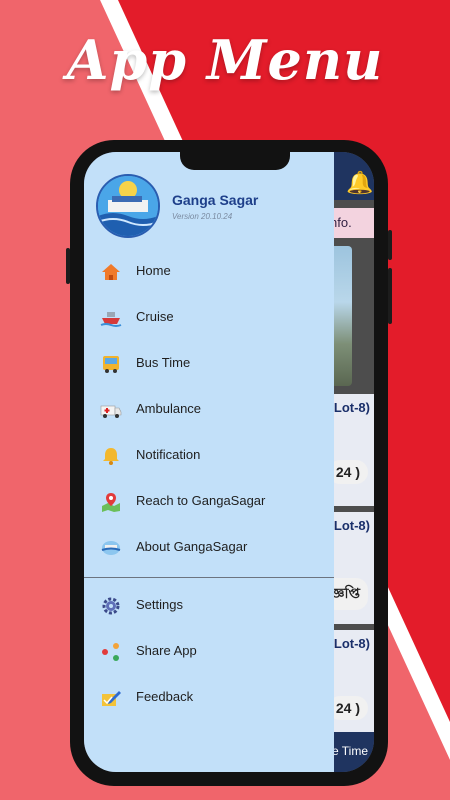  Describe the element at coordinates (169, 408) in the screenshot. I see `menu-item-label: Ambulance` at that location.